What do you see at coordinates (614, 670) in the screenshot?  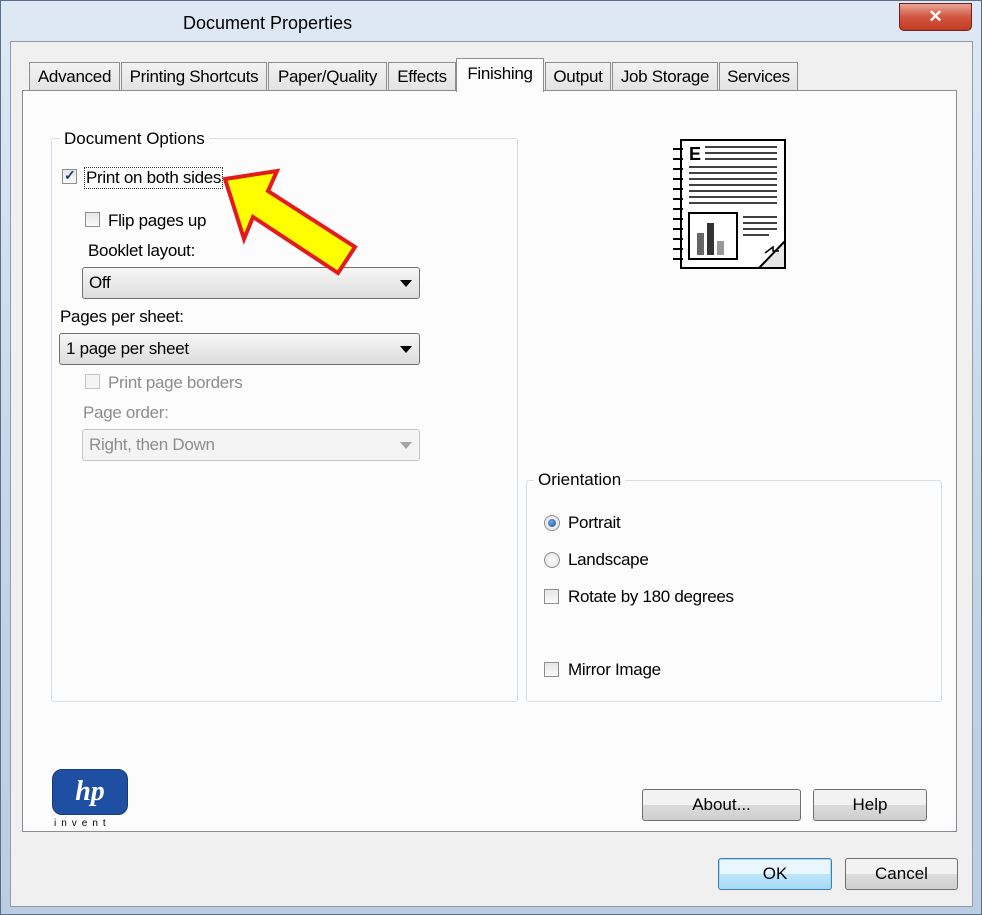 I see `mirror-image-label: Mirror Image` at bounding box center [614, 670].